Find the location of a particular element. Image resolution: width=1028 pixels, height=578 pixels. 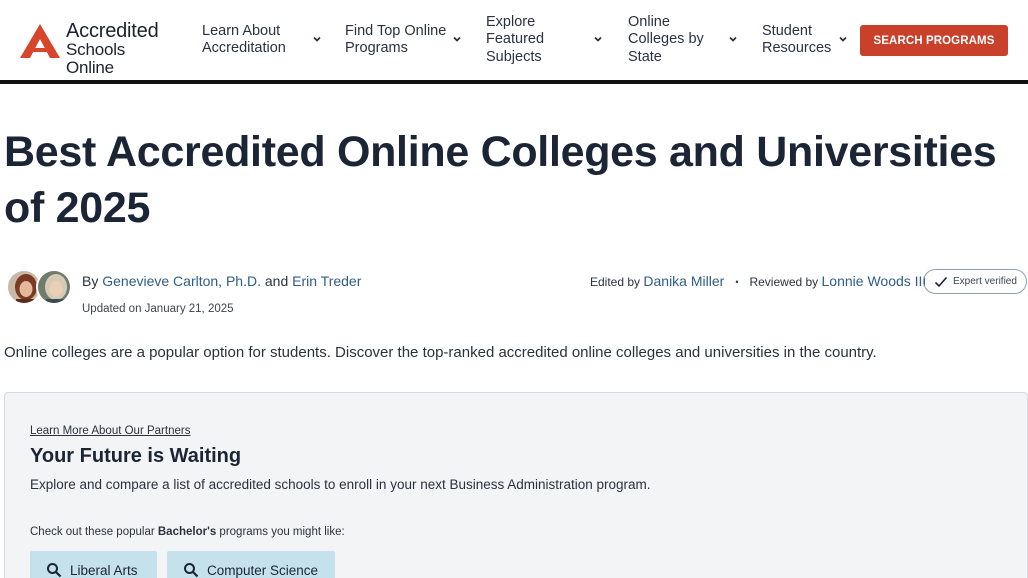

site-logo: Accredited Schools Online is located at coordinates (96, 49).